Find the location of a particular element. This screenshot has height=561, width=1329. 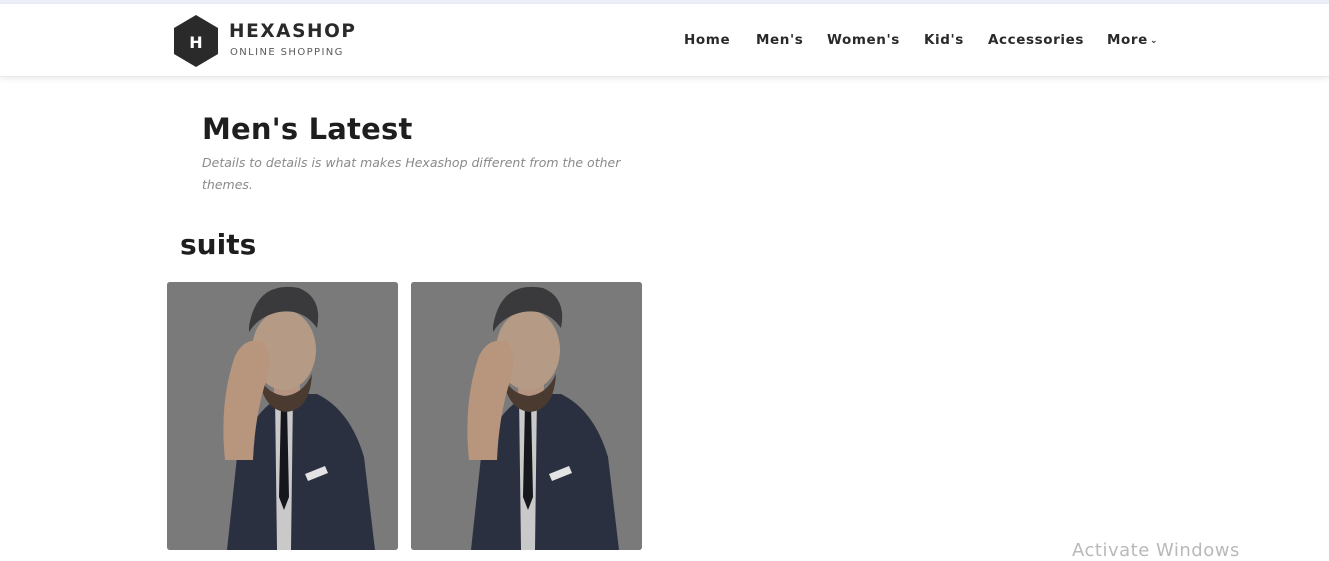

brand-name: HEXASHOP is located at coordinates (293, 31).